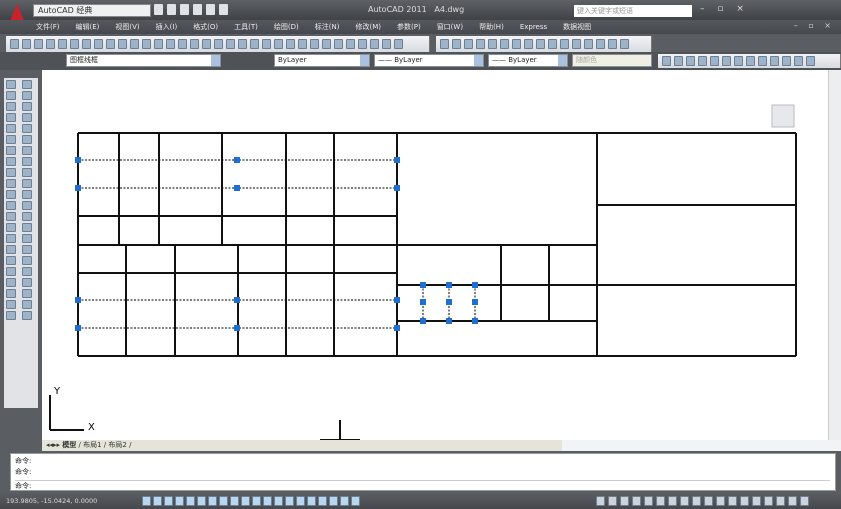  I want to click on menu-item: 数据视图, so click(577, 27).